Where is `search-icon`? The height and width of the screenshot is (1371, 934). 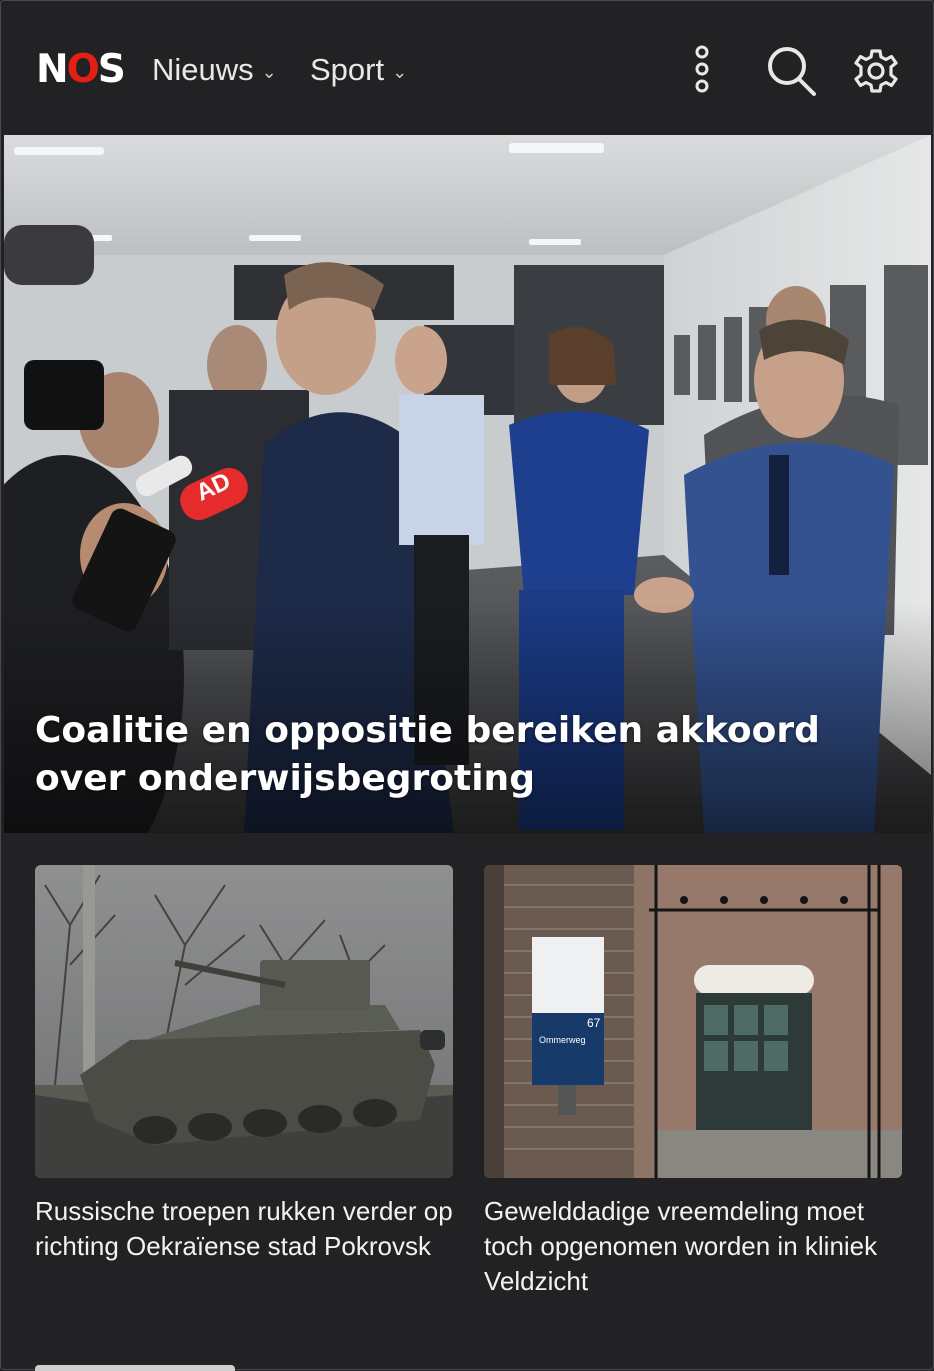
search-icon is located at coordinates (791, 70).